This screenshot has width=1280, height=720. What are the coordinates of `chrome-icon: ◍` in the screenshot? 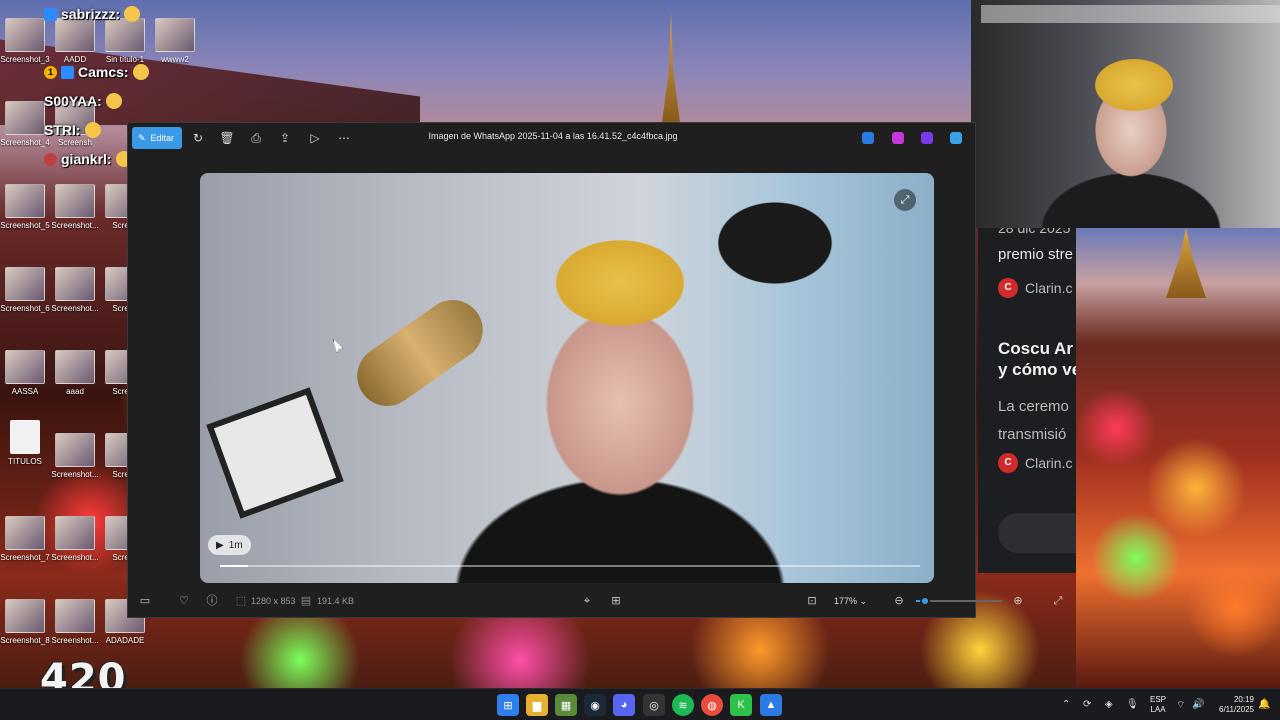 It's located at (712, 705).